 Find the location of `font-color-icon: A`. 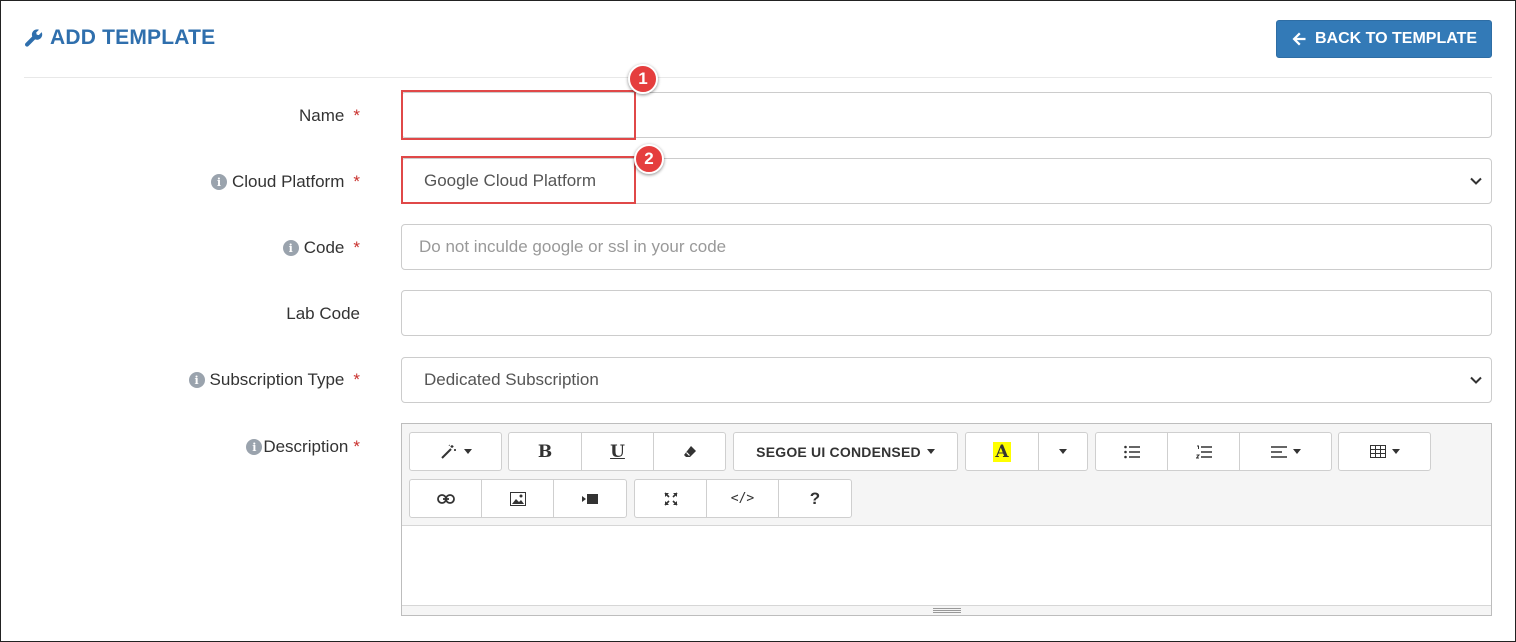

font-color-icon: A is located at coordinates (1002, 451).